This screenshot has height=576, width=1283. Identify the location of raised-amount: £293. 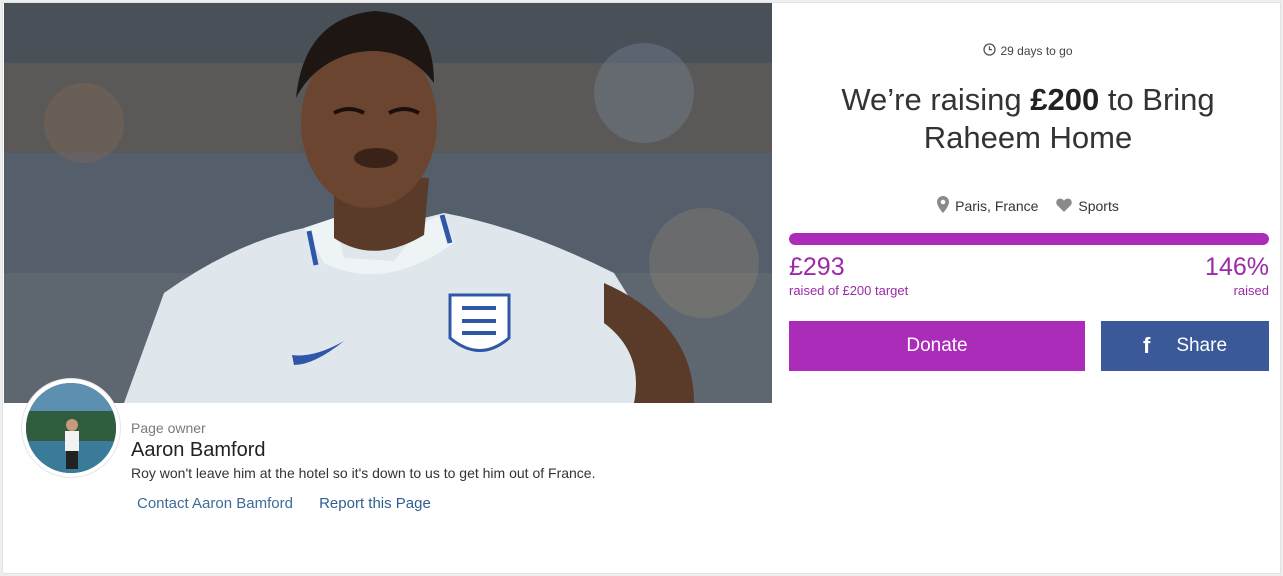
(817, 267).